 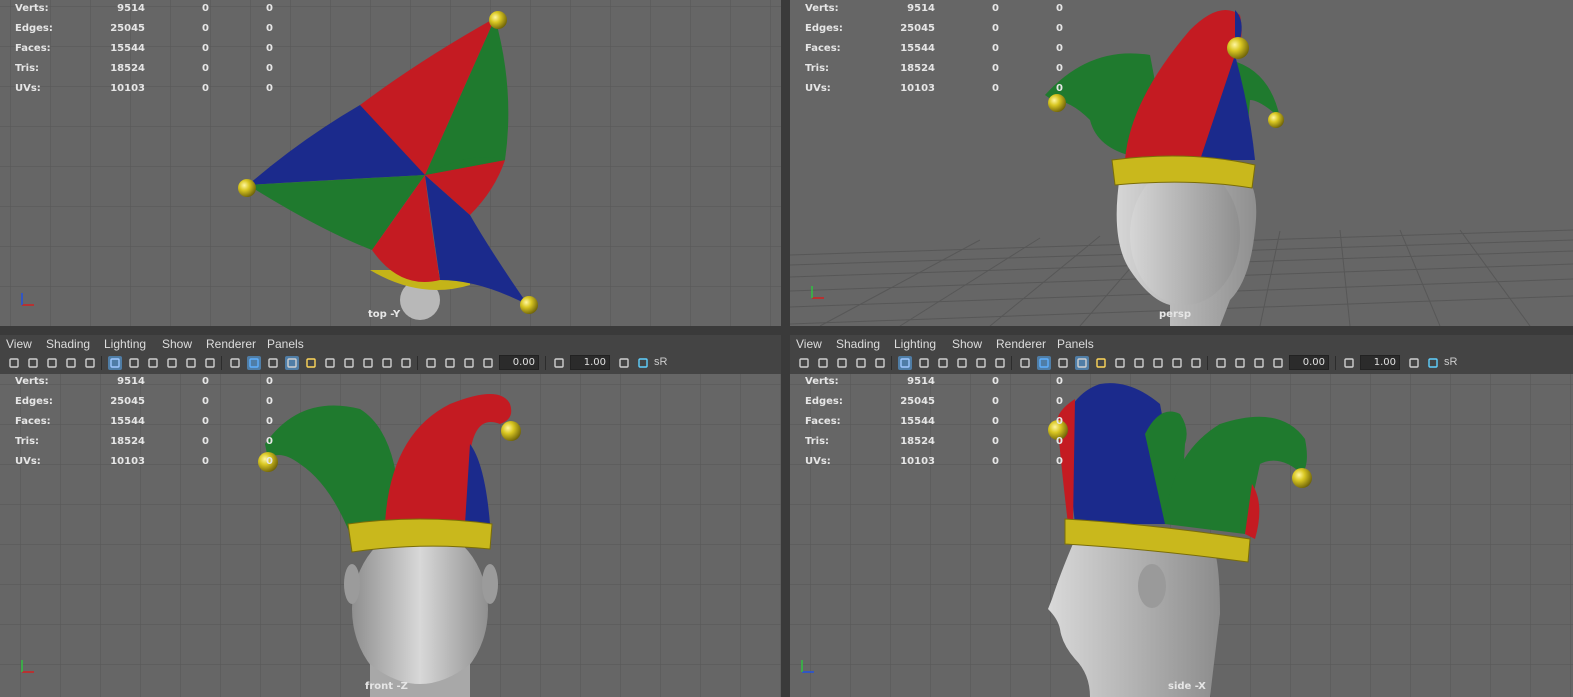 What do you see at coordinates (1164, 99) in the screenshot?
I see `jester-hat-persp` at bounding box center [1164, 99].